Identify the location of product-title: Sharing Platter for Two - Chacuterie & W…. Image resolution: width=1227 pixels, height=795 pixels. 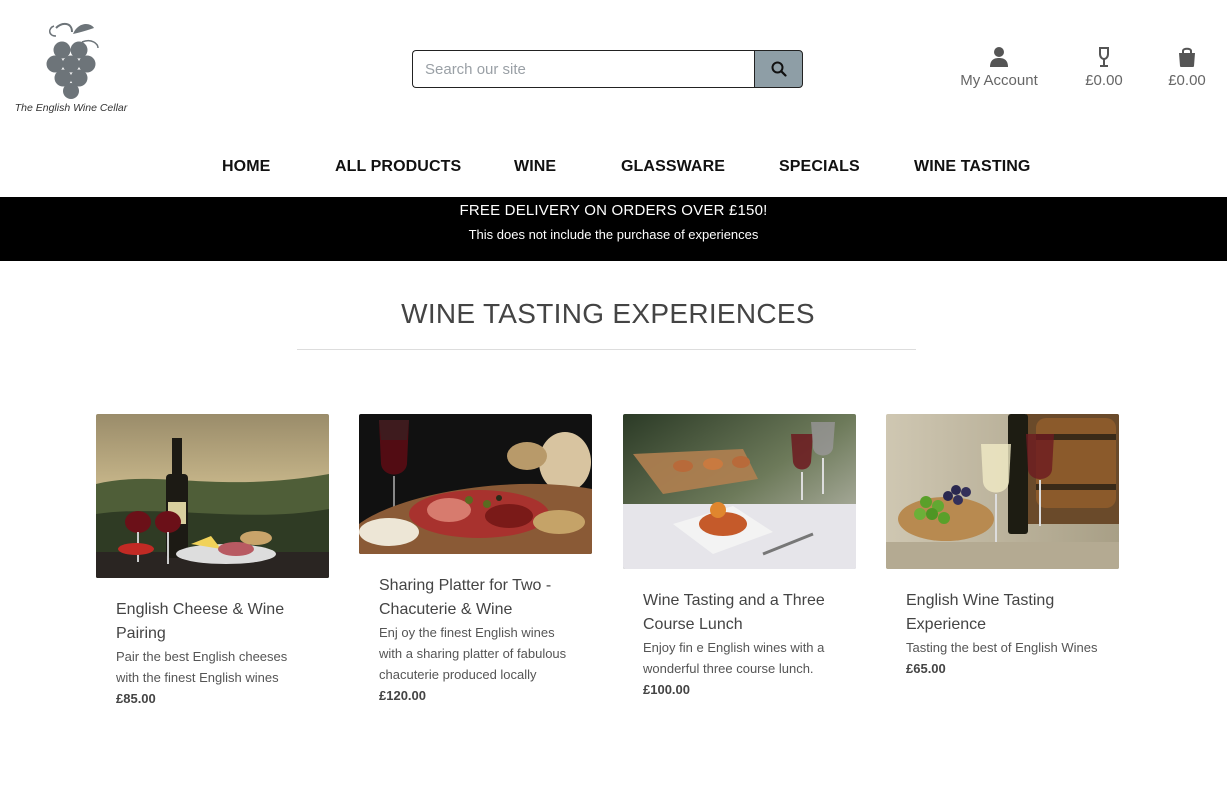
(476, 598).